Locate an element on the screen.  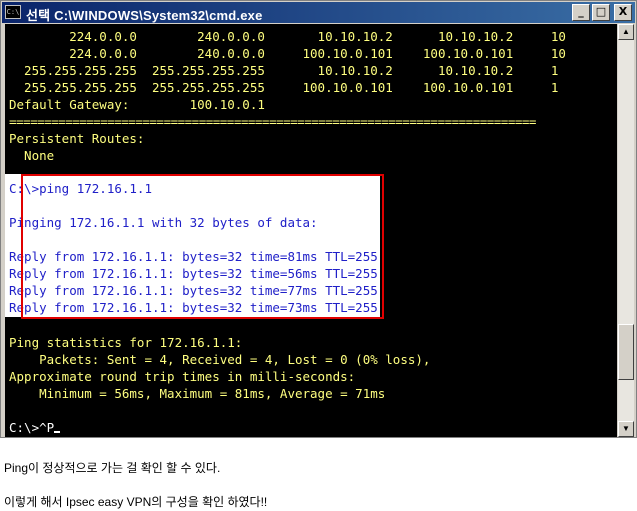
prompt-line: C:\>^P is located at coordinates (35, 427).